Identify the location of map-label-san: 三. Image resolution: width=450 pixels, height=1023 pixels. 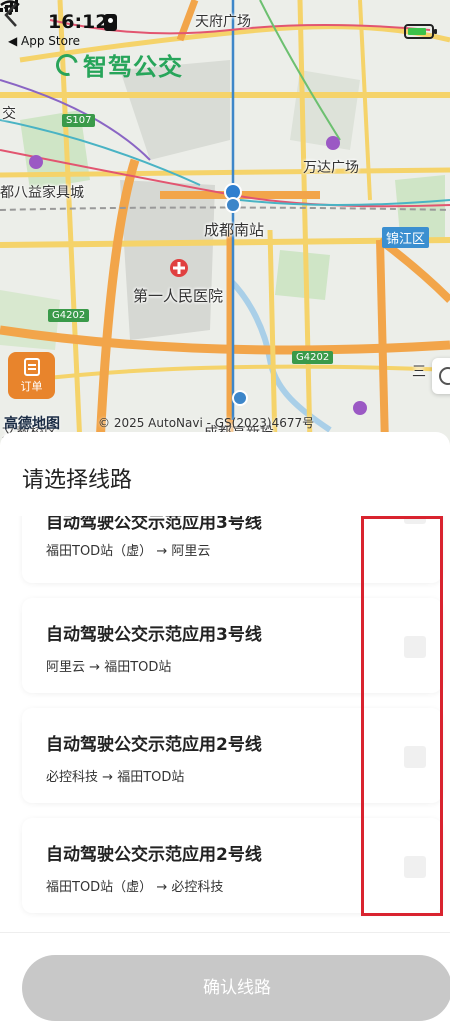
(419, 372).